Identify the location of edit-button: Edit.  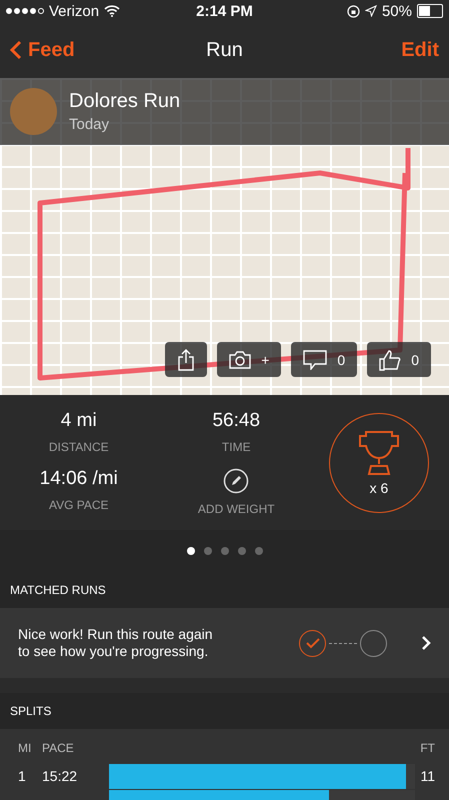
(393, 50).